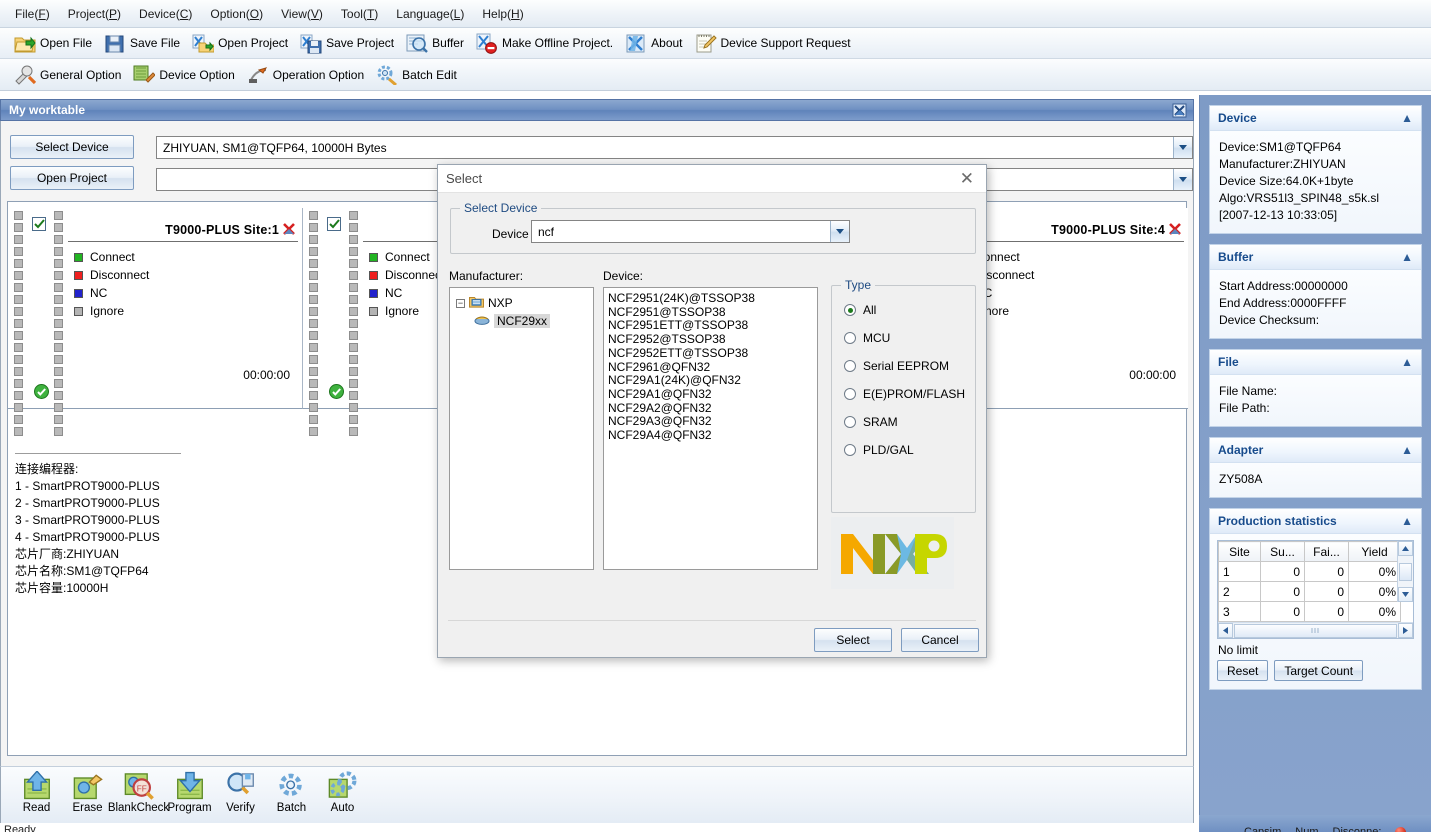 The image size is (1431, 832). What do you see at coordinates (460, 303) in the screenshot?
I see `tree-collapse-icon: −` at bounding box center [460, 303].